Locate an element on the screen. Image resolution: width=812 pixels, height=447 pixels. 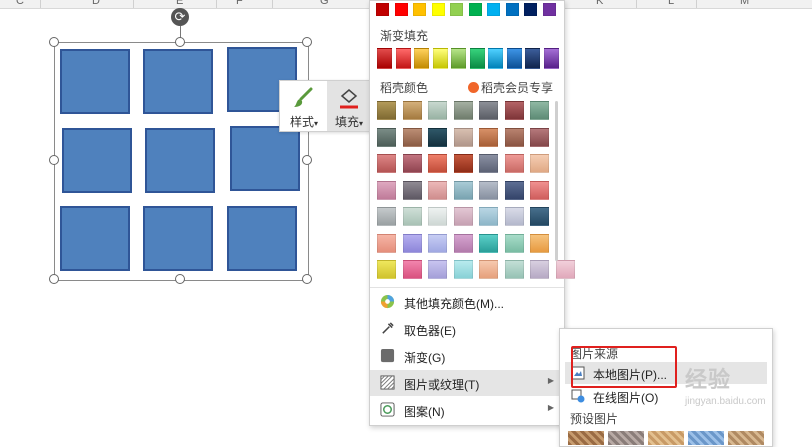
column-header-g: G is located at coordinates (324, 3).